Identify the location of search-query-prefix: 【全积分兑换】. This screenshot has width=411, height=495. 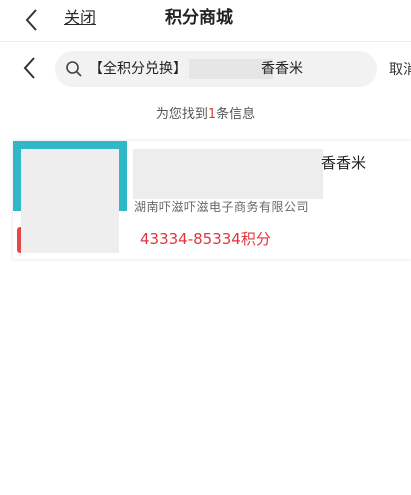
(138, 69).